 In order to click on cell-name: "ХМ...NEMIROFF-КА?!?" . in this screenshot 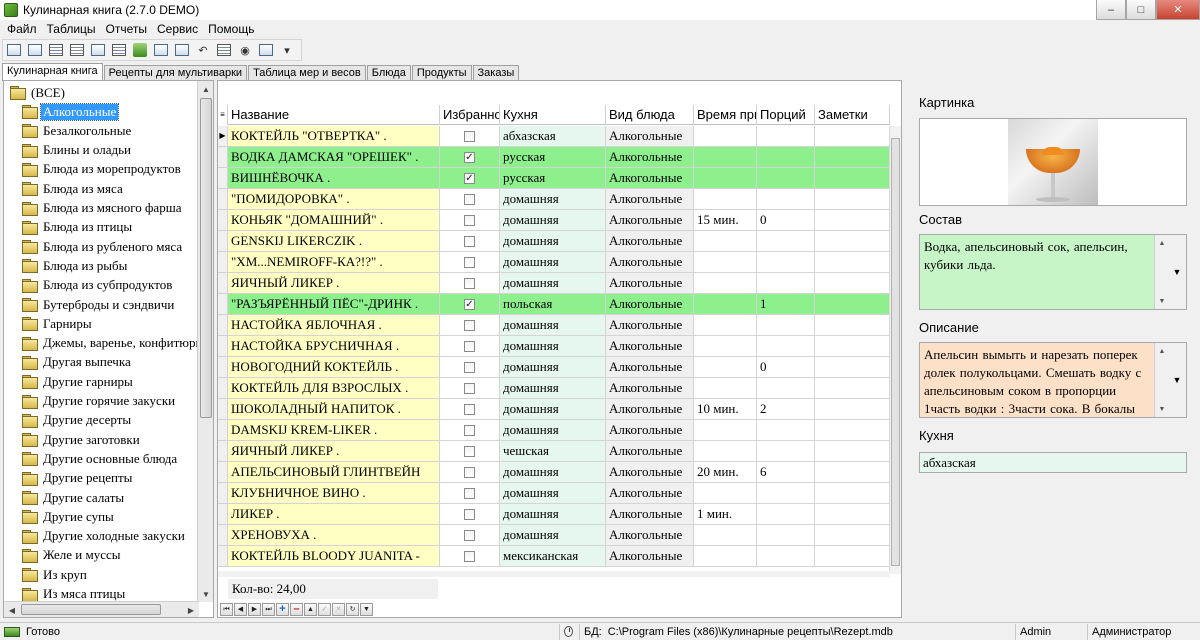, I will do `click(334, 262)`.